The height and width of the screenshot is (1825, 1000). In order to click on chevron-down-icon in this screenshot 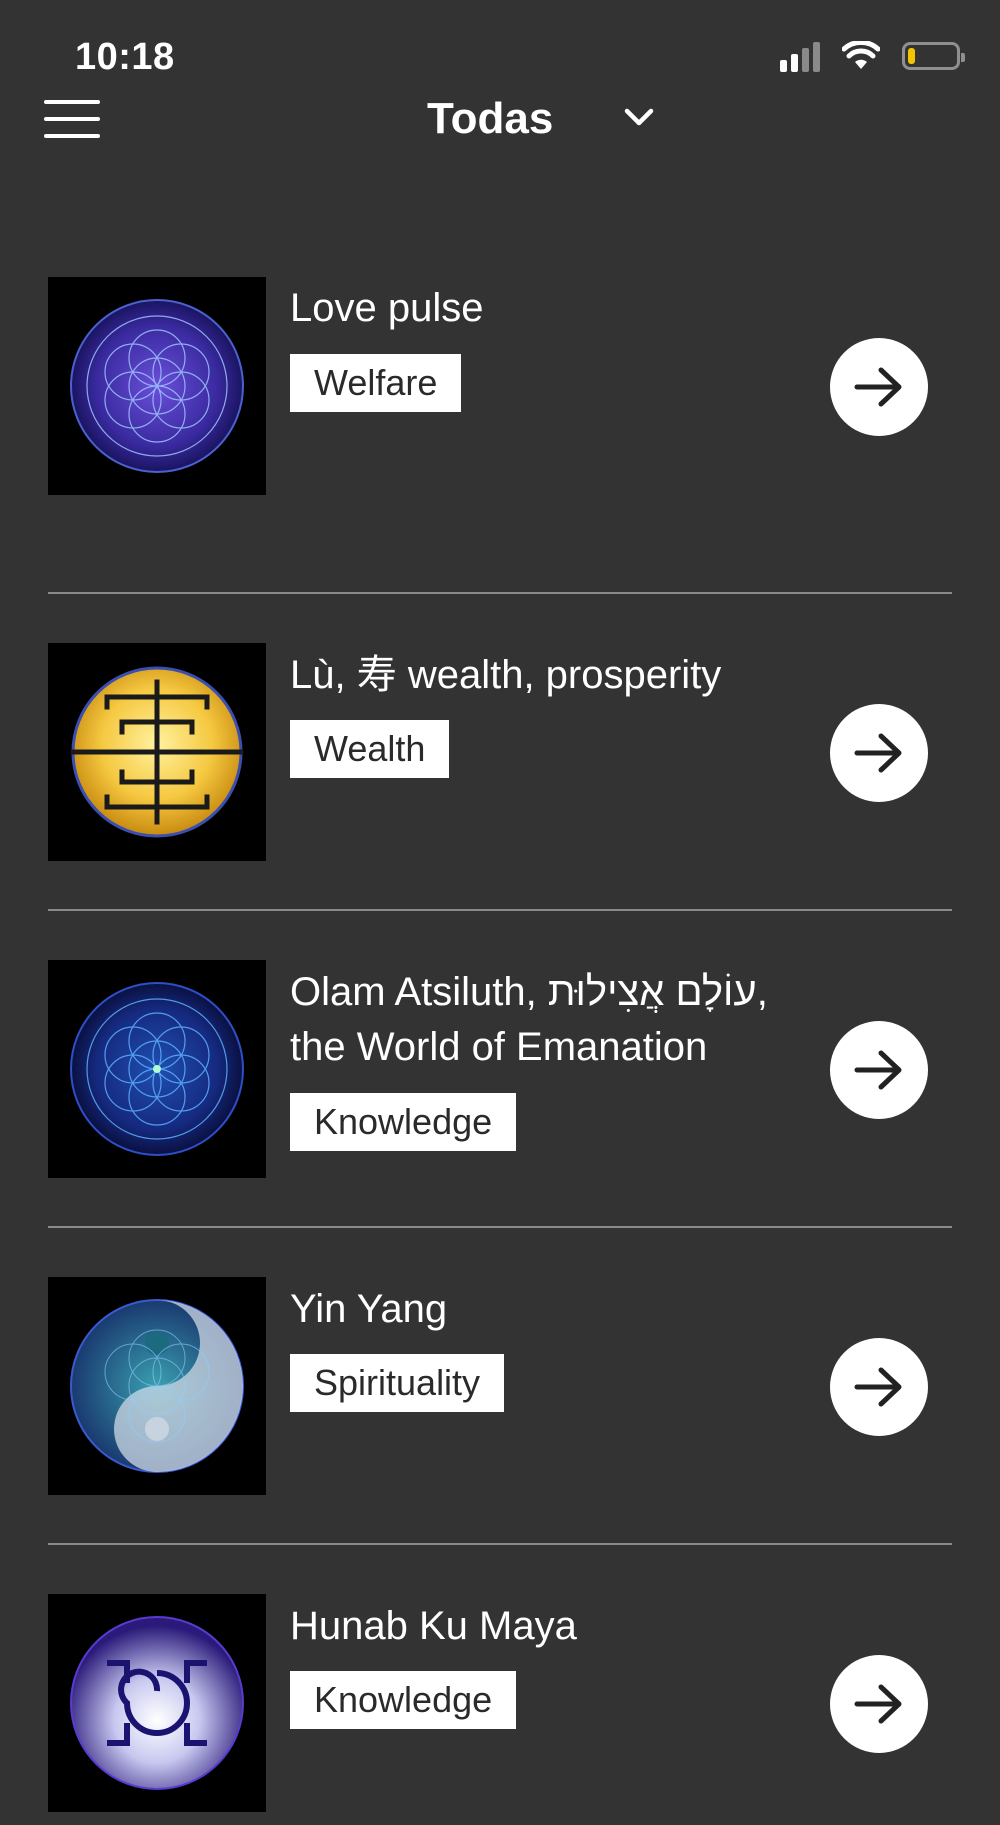, I will do `click(639, 117)`.